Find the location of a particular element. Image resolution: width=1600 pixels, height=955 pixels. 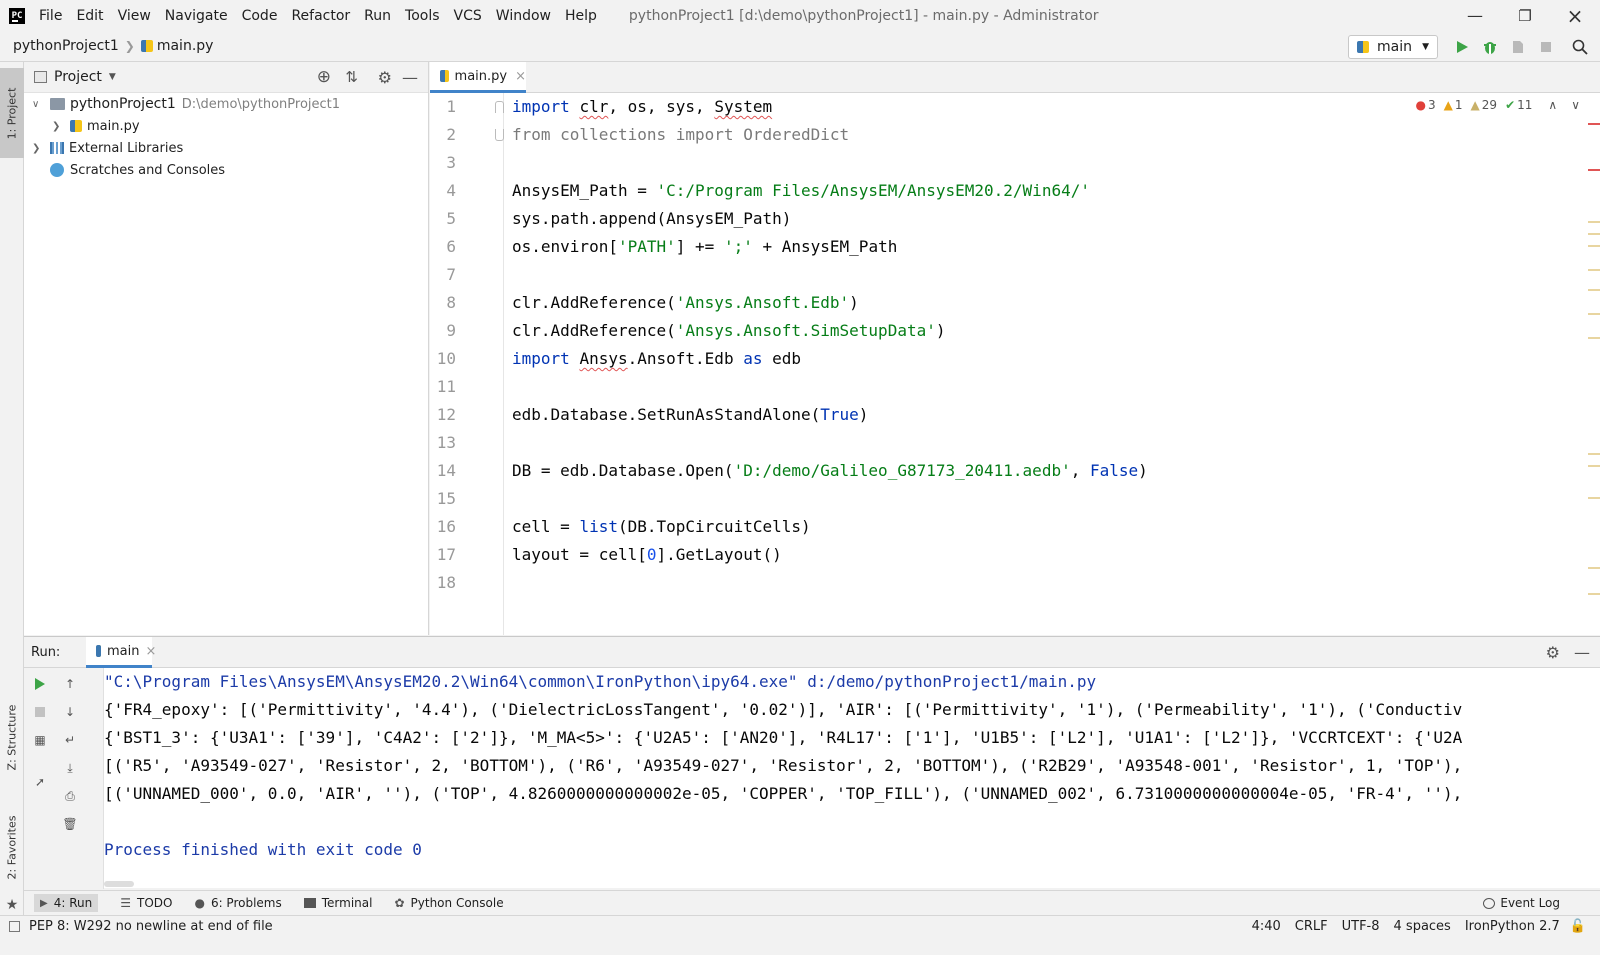

scroll-down-button: ↓ is located at coordinates (70, 712).